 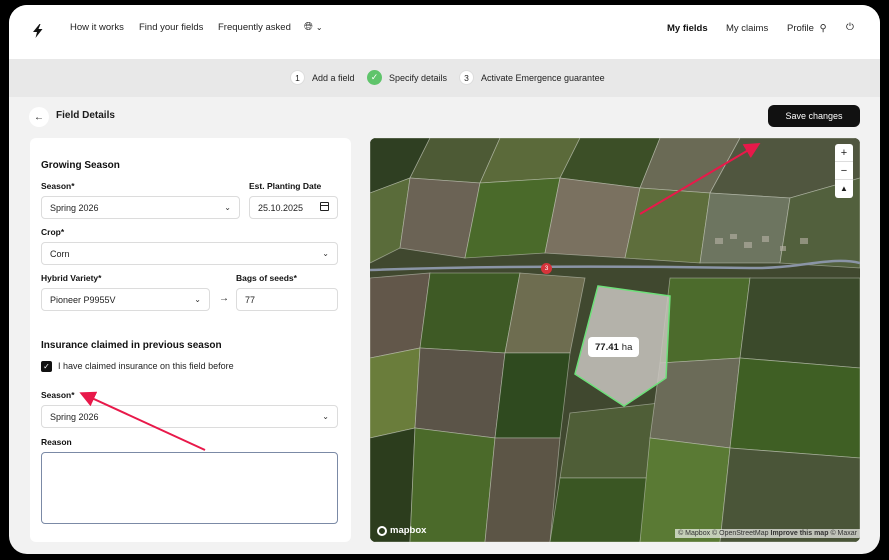 I want to click on bags-of-seeds-label: Bags of seeds*, so click(x=266, y=278).